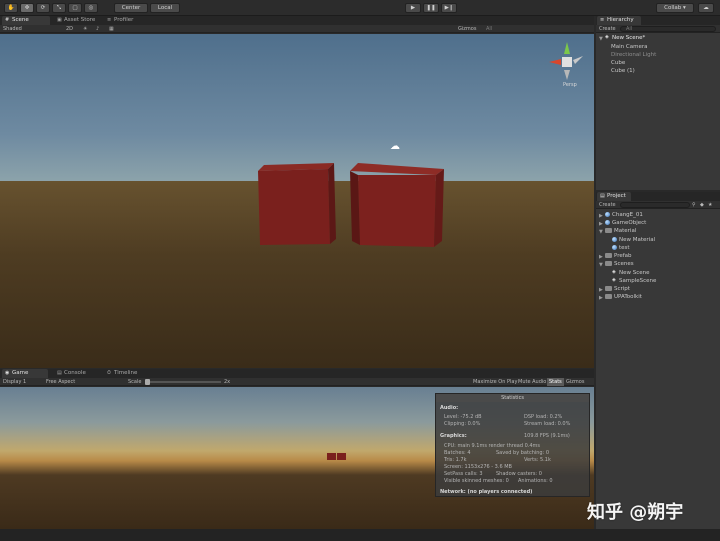 Image resolution: width=720 pixels, height=541 pixels. Describe the element at coordinates (628, 297) in the screenshot. I see `project-item-label: UPAToolkit` at that location.